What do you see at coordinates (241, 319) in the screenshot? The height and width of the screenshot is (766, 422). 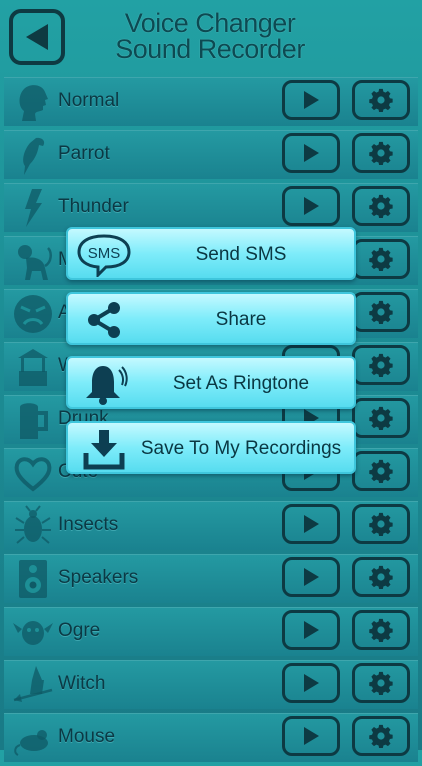 I see `share-label: Share` at bounding box center [241, 319].